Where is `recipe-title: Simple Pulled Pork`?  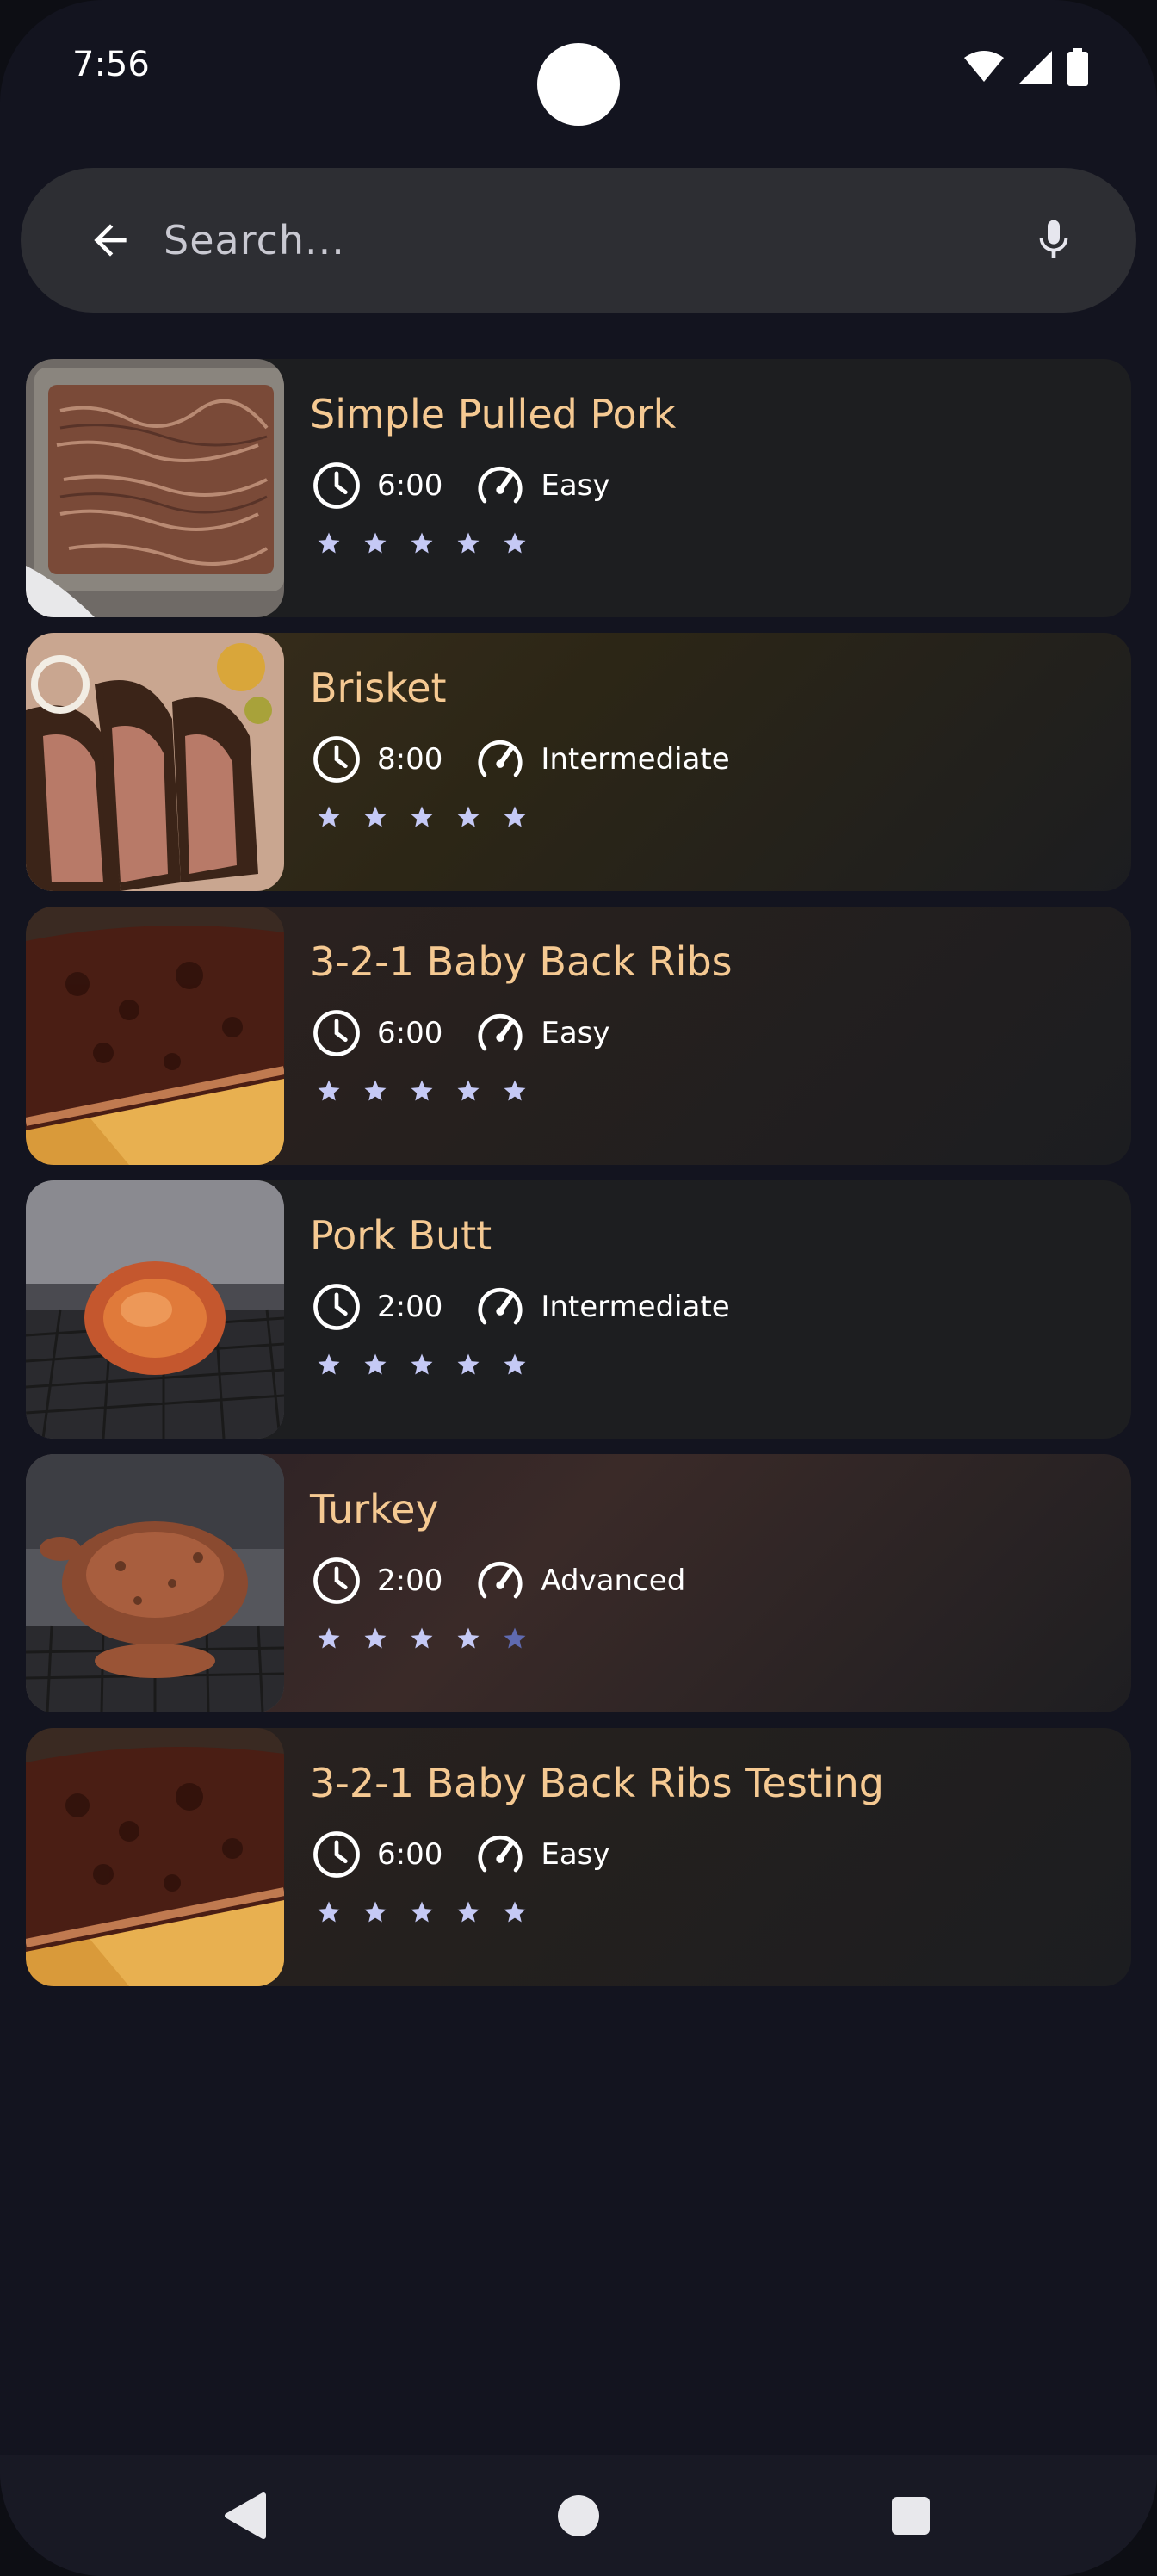 recipe-title: Simple Pulled Pork is located at coordinates (493, 414).